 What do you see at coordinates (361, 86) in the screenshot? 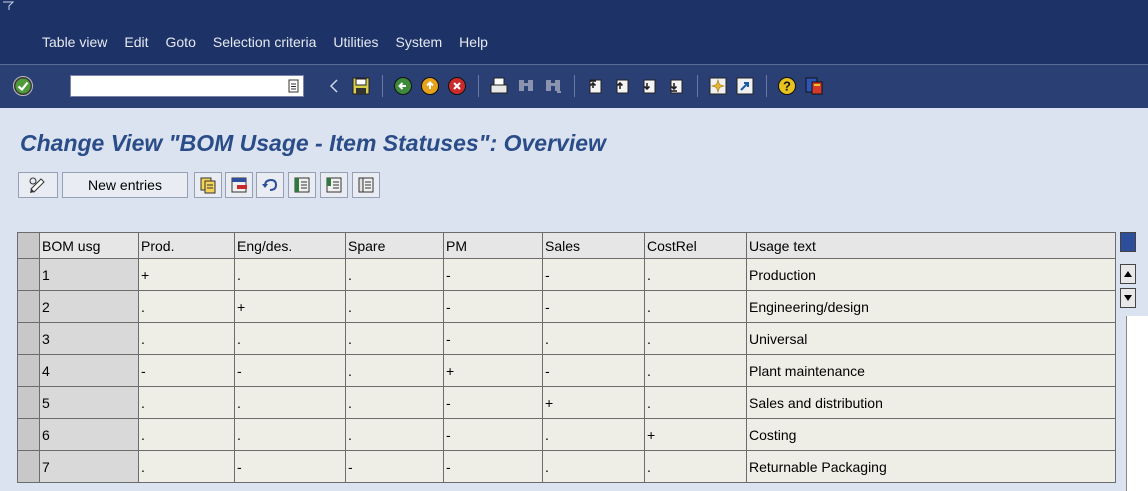
I see `save-icon` at bounding box center [361, 86].